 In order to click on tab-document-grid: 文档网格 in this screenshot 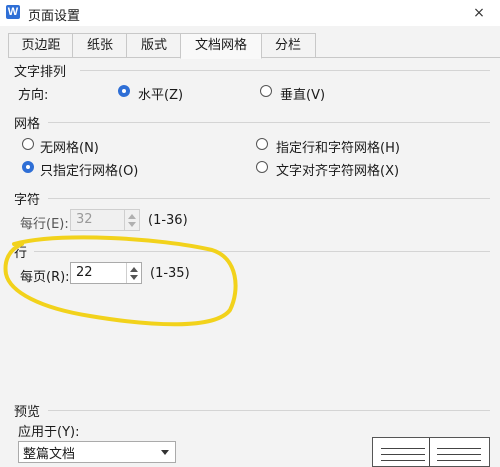, I will do `click(221, 46)`.